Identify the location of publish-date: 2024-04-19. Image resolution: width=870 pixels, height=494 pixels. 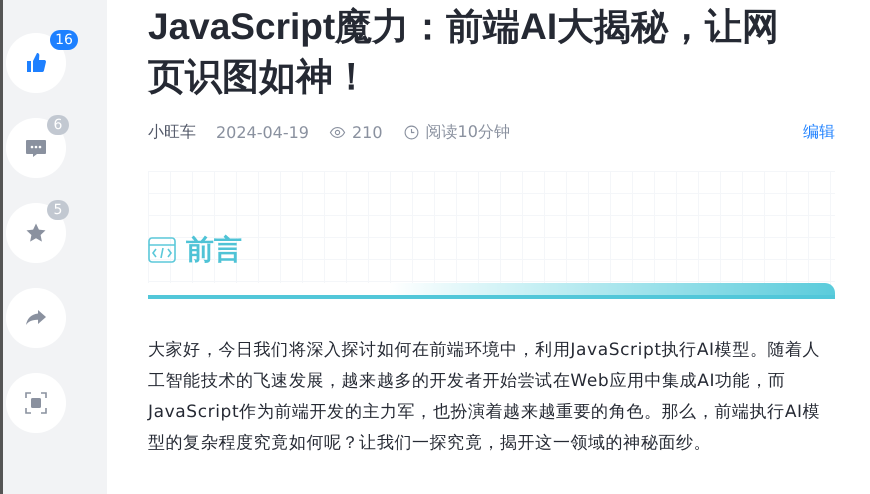
(262, 132).